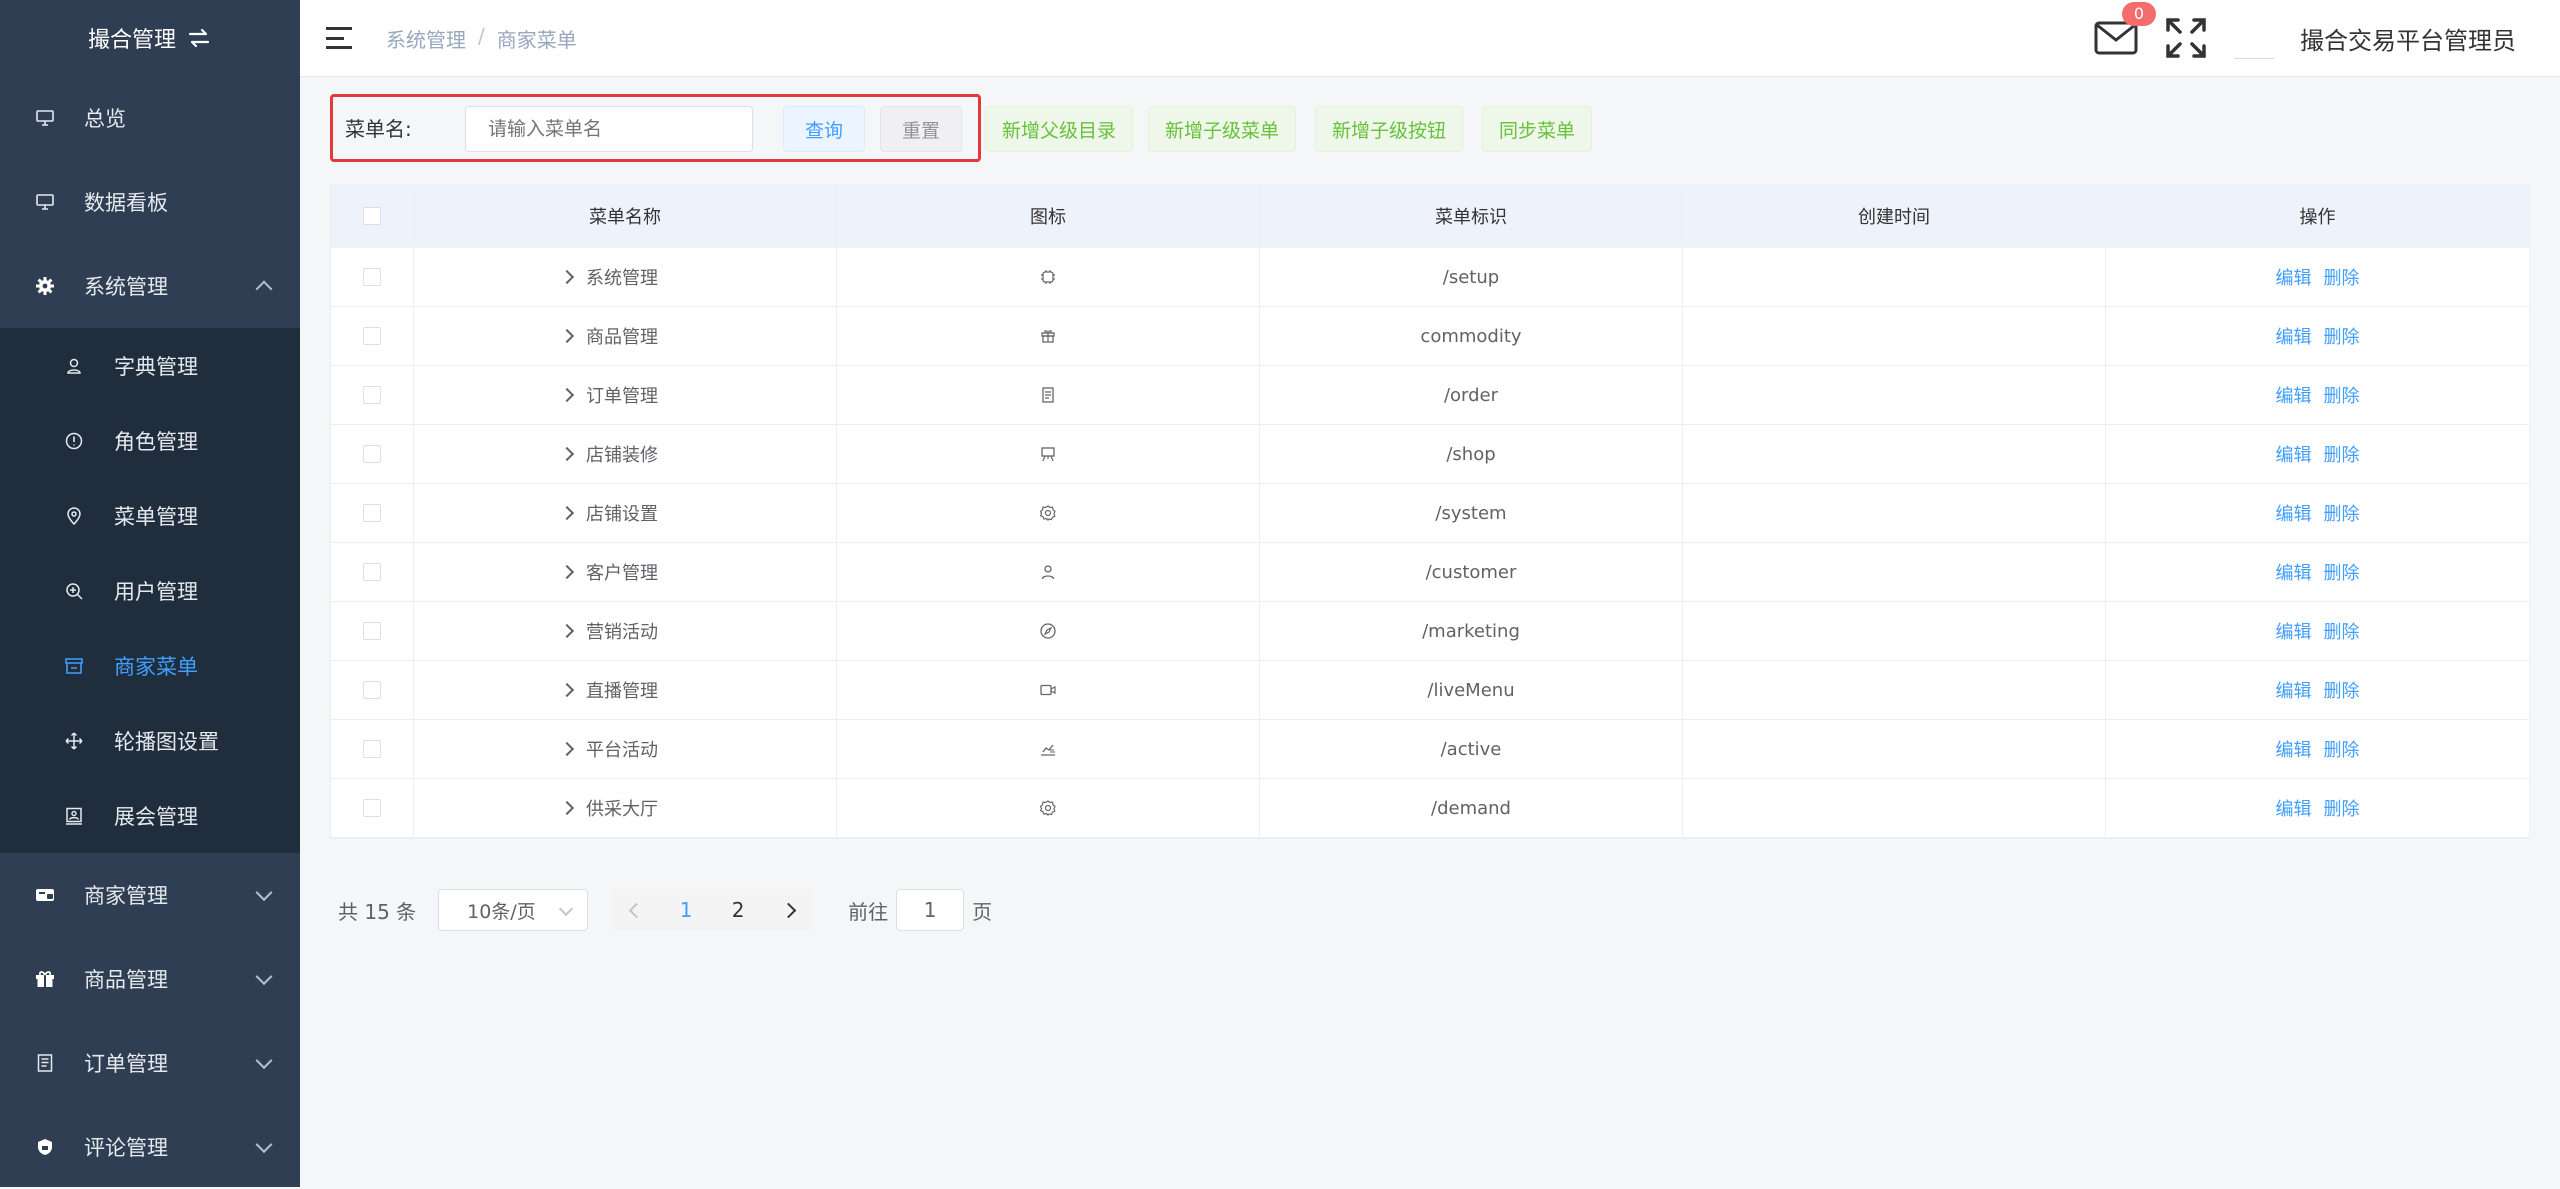  Describe the element at coordinates (1389, 129) in the screenshot. I see `add-child-button-button: 新增子级按钮` at that location.